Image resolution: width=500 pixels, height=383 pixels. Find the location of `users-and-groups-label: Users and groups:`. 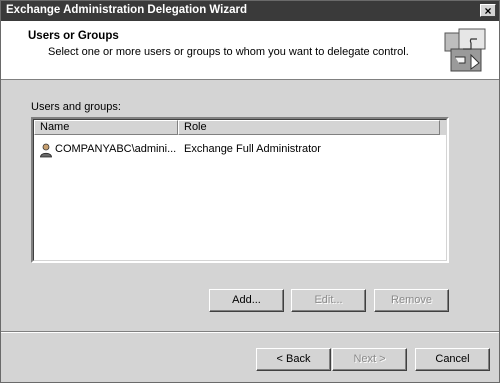

users-and-groups-label: Users and groups: is located at coordinates (76, 107).